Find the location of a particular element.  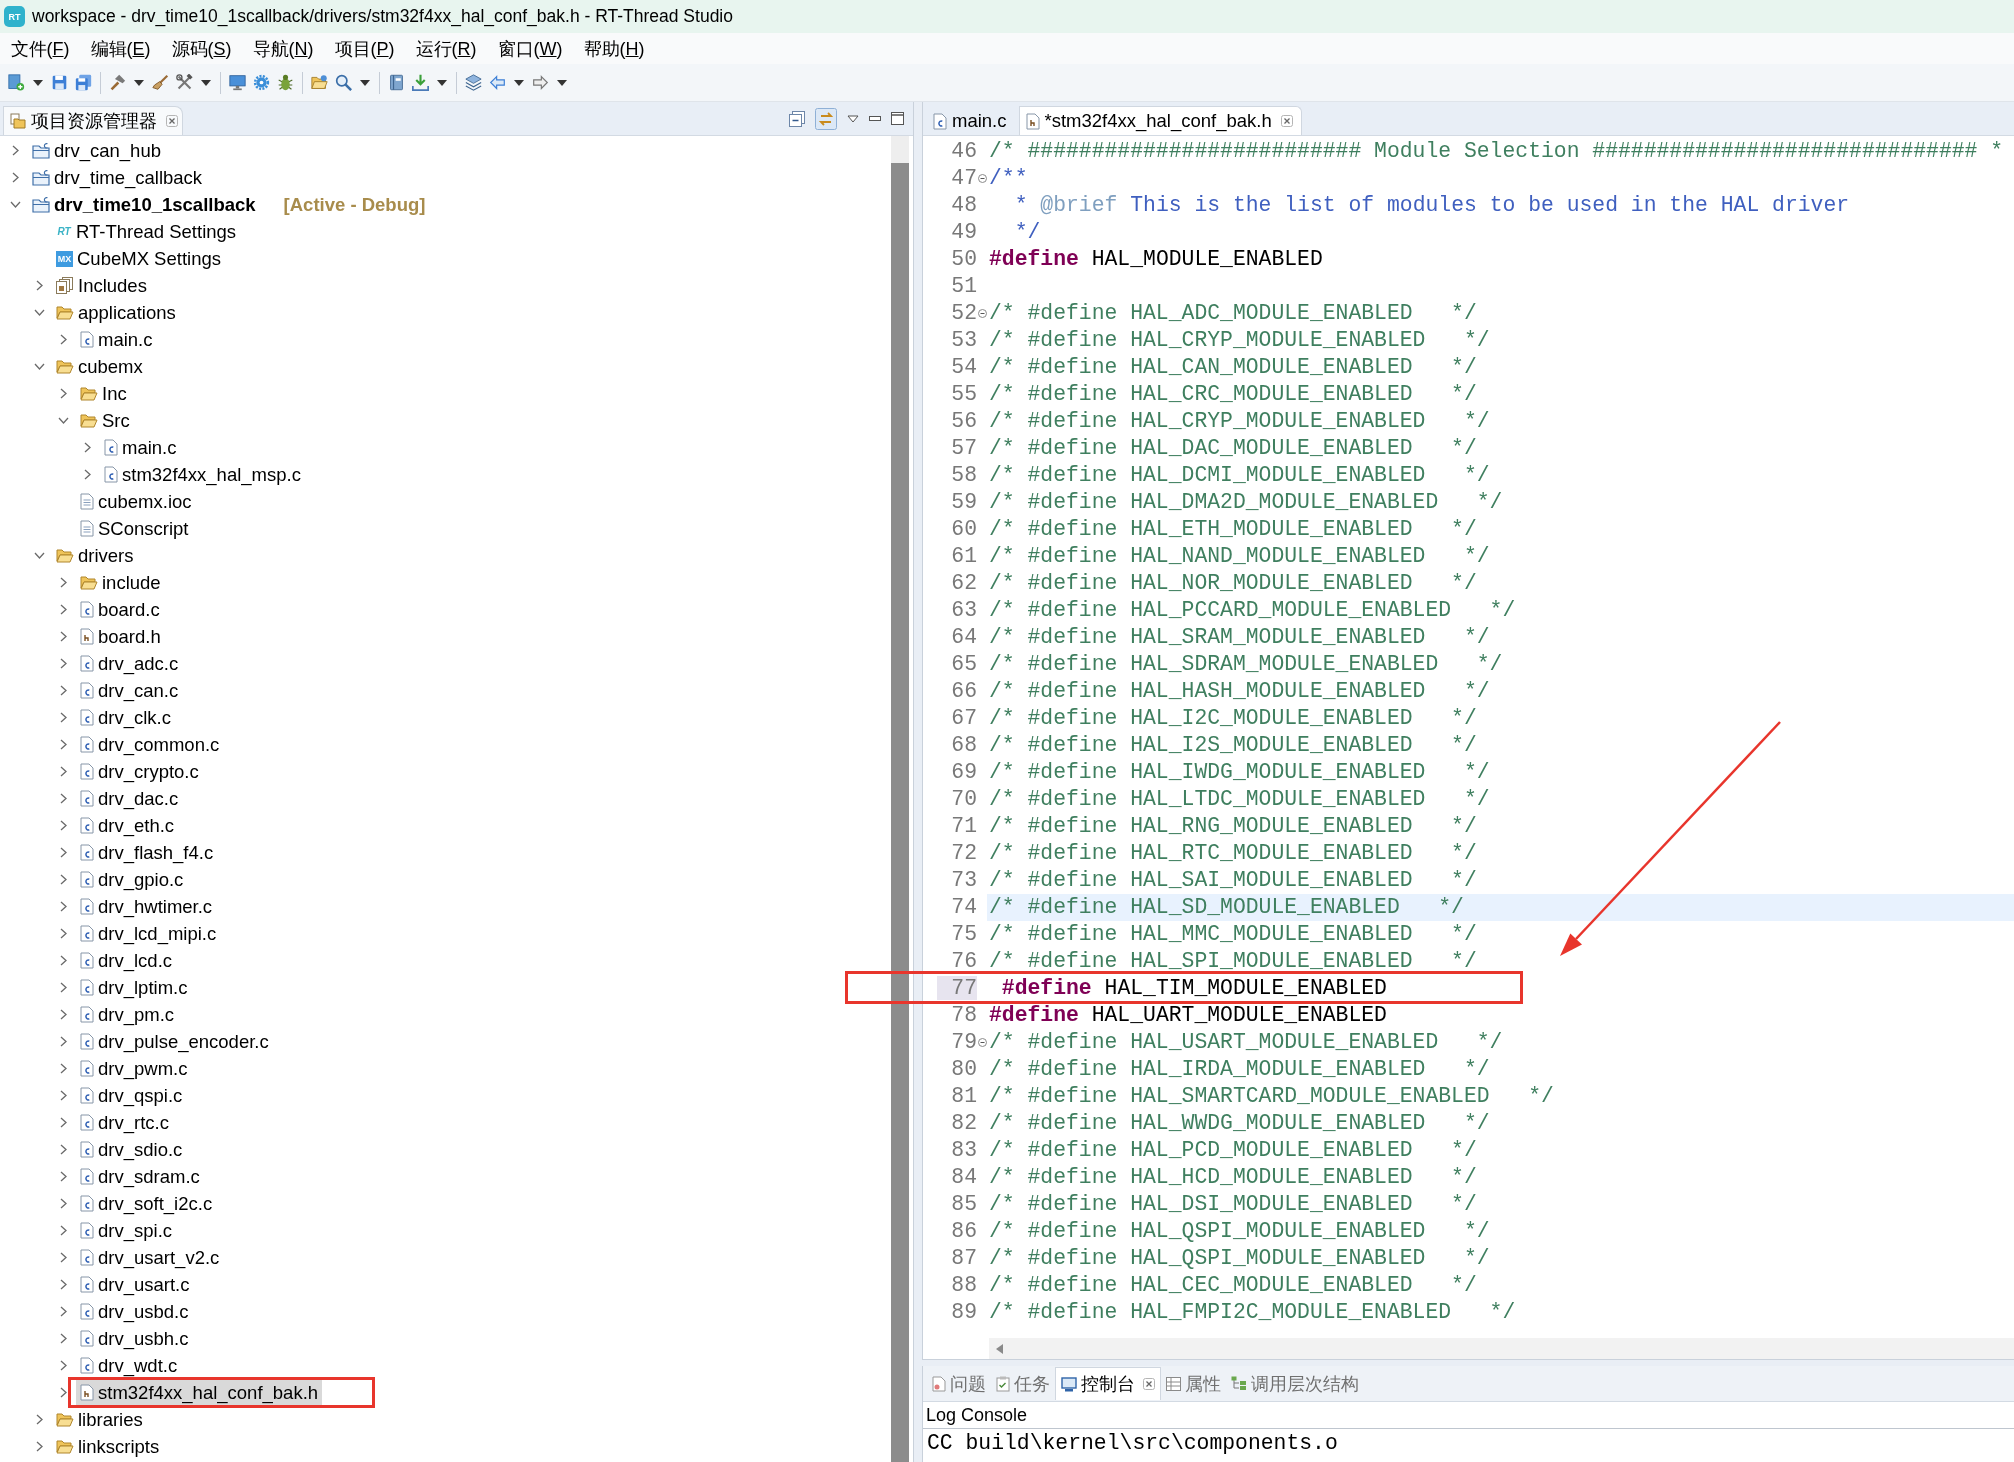

tree-item: drv_adc.c is located at coordinates (129, 663).